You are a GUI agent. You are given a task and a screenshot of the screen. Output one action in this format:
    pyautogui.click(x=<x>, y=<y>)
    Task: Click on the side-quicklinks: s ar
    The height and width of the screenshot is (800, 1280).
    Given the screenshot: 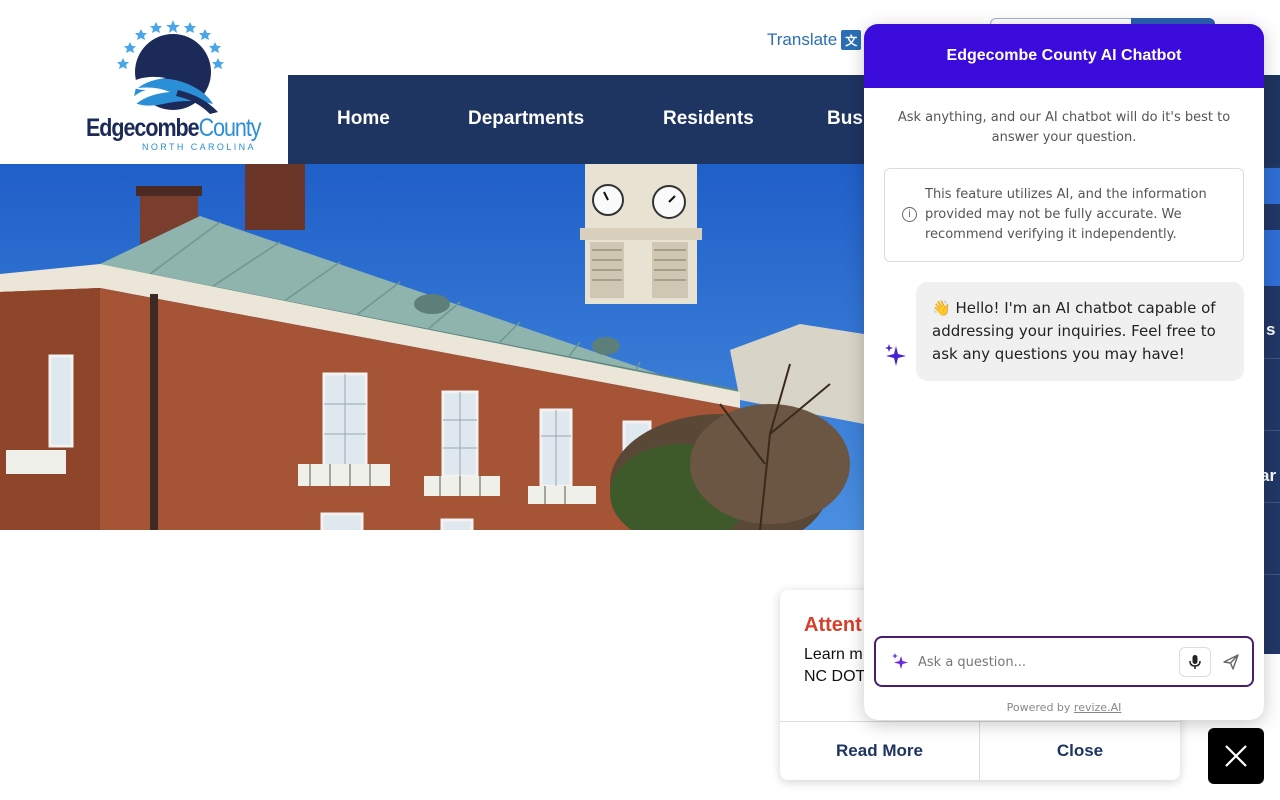 What is the action you would take?
    pyautogui.click(x=1270, y=409)
    